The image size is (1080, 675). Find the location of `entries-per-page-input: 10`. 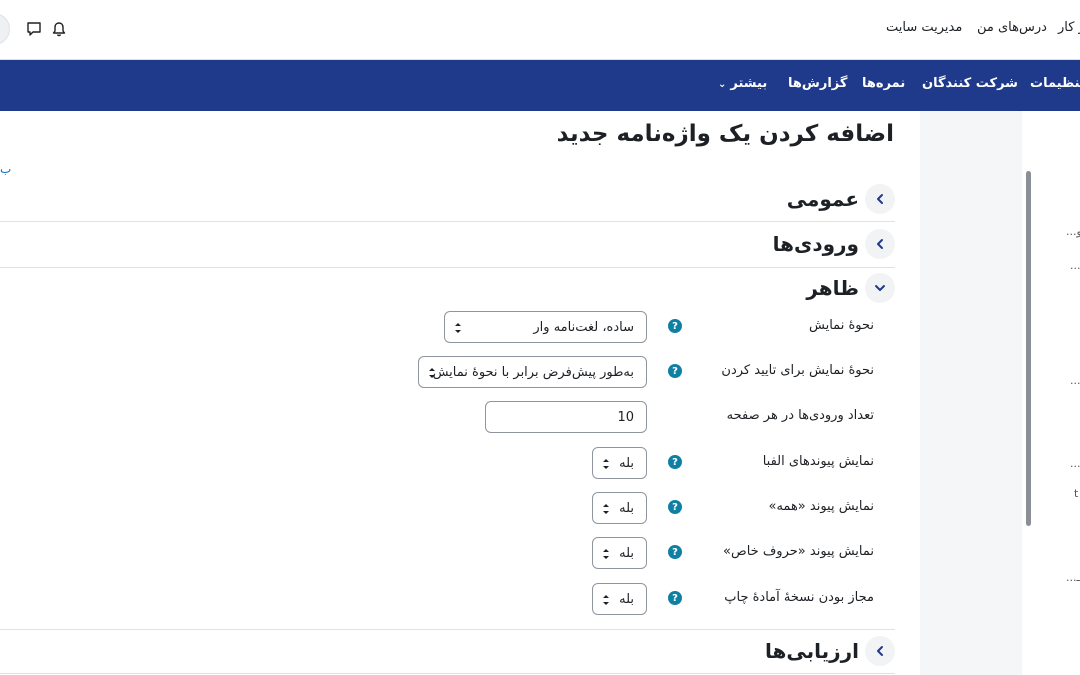

entries-per-page-input: 10 is located at coordinates (566, 417).